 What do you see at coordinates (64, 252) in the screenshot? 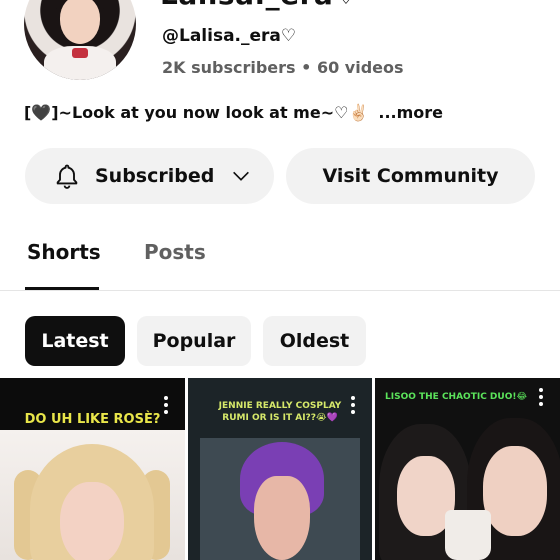
I see `tab-shorts: Shorts` at bounding box center [64, 252].